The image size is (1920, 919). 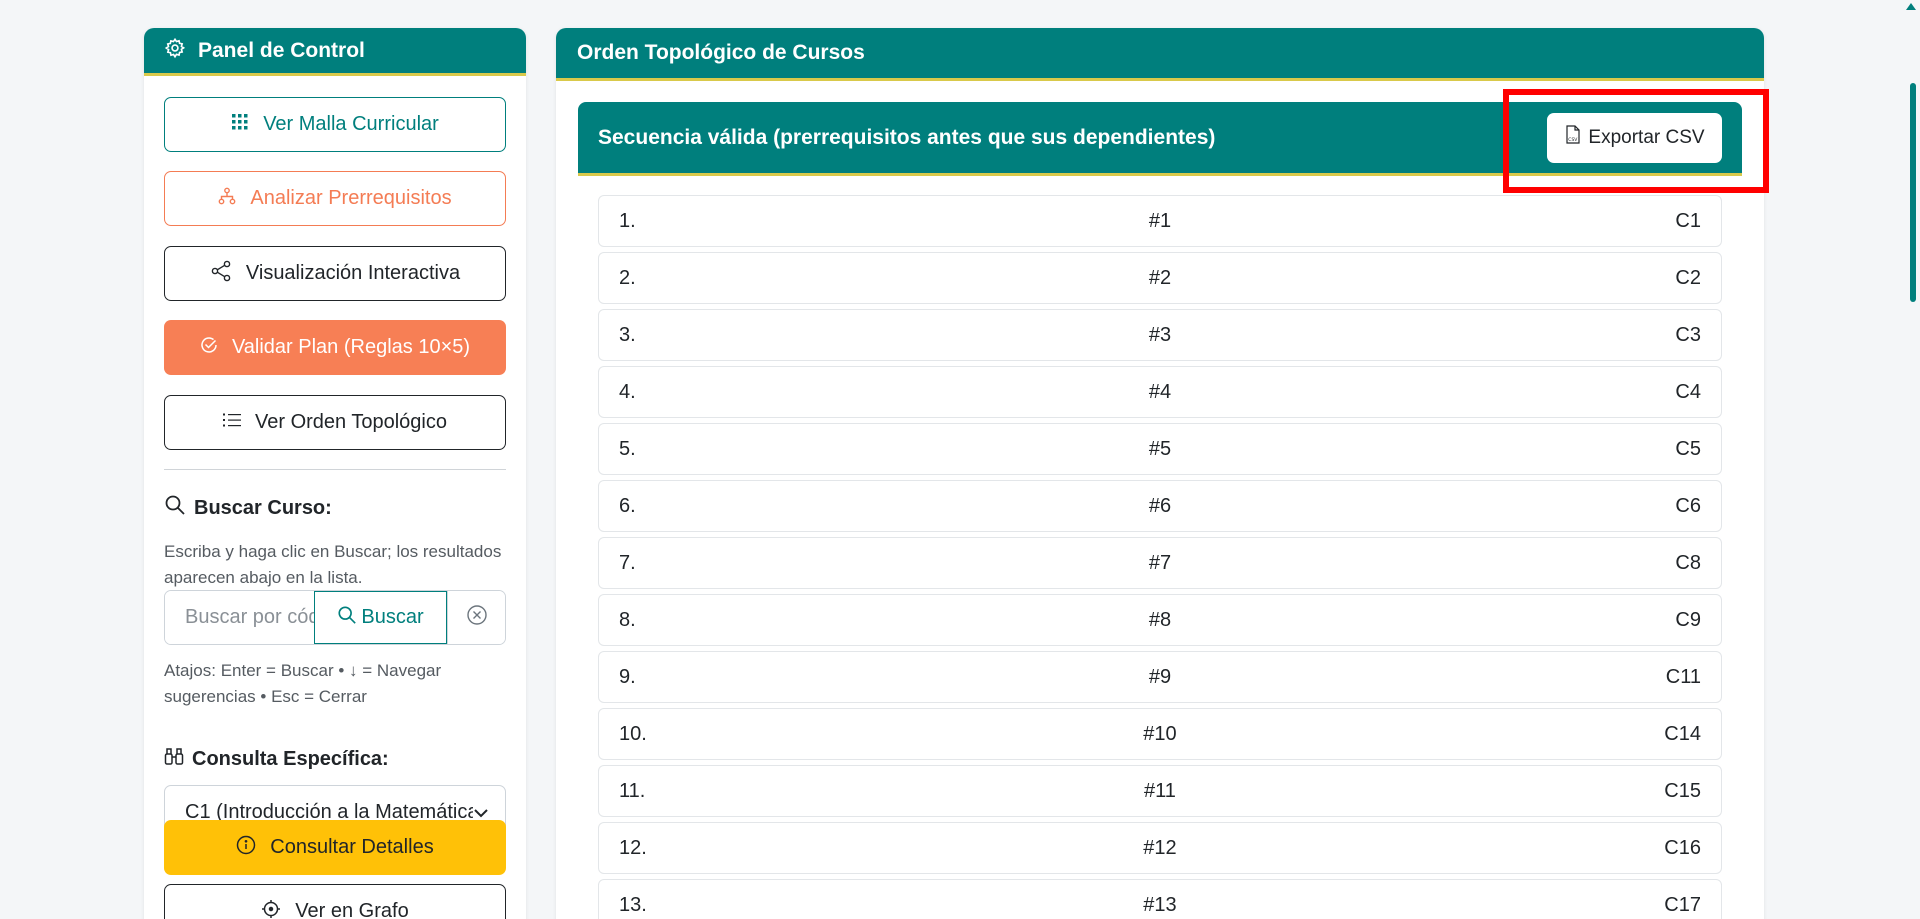 I want to click on list-item: 5. #5 C5, so click(x=1160, y=449).